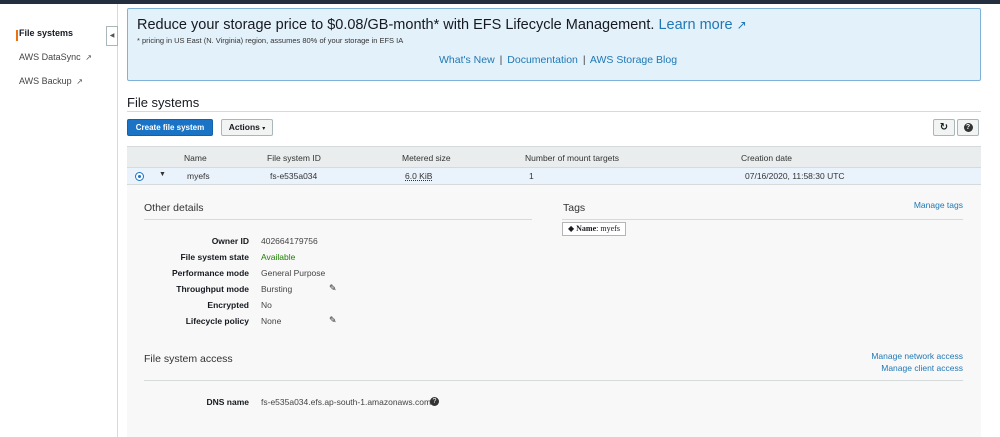 Image resolution: width=1000 pixels, height=437 pixels. What do you see at coordinates (695, 25) in the screenshot?
I see `learn-more-label: Learn more` at bounding box center [695, 25].